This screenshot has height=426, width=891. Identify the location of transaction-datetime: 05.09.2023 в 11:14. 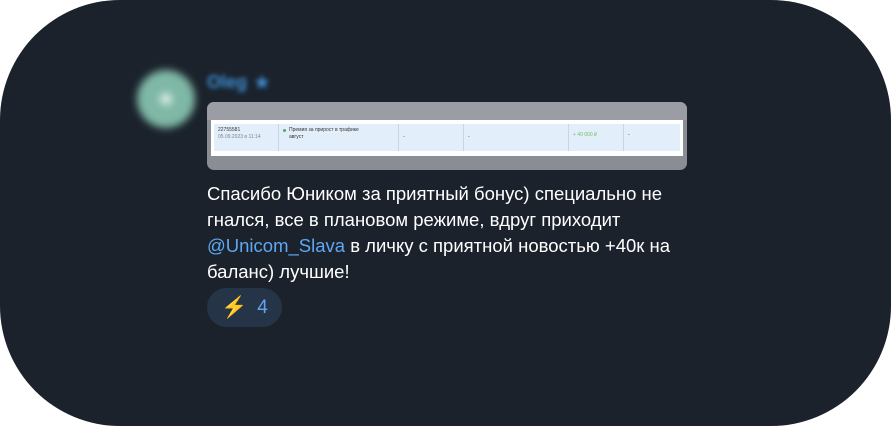
(239, 136).